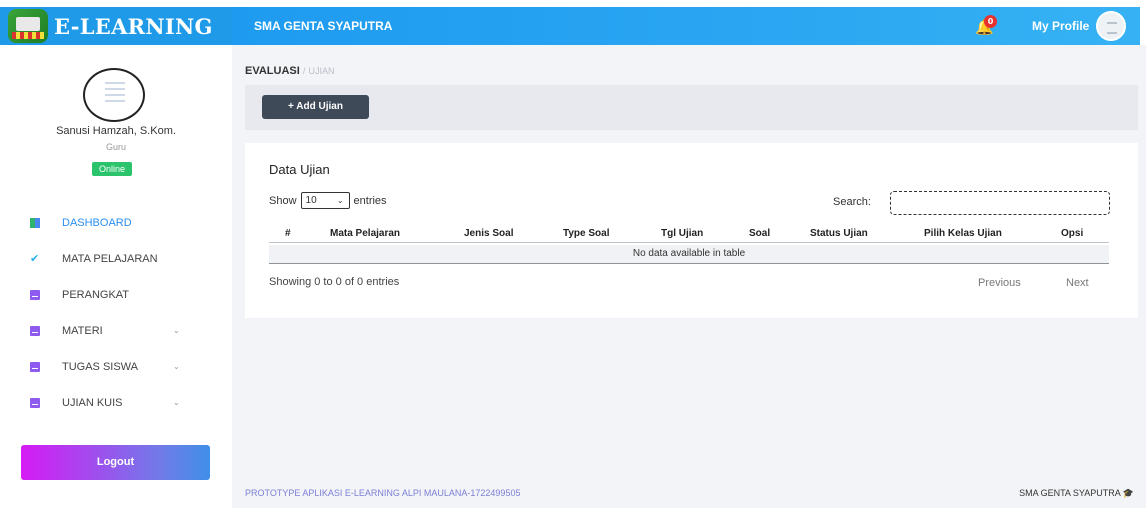  What do you see at coordinates (115, 462) in the screenshot?
I see `logout-button: Logout` at bounding box center [115, 462].